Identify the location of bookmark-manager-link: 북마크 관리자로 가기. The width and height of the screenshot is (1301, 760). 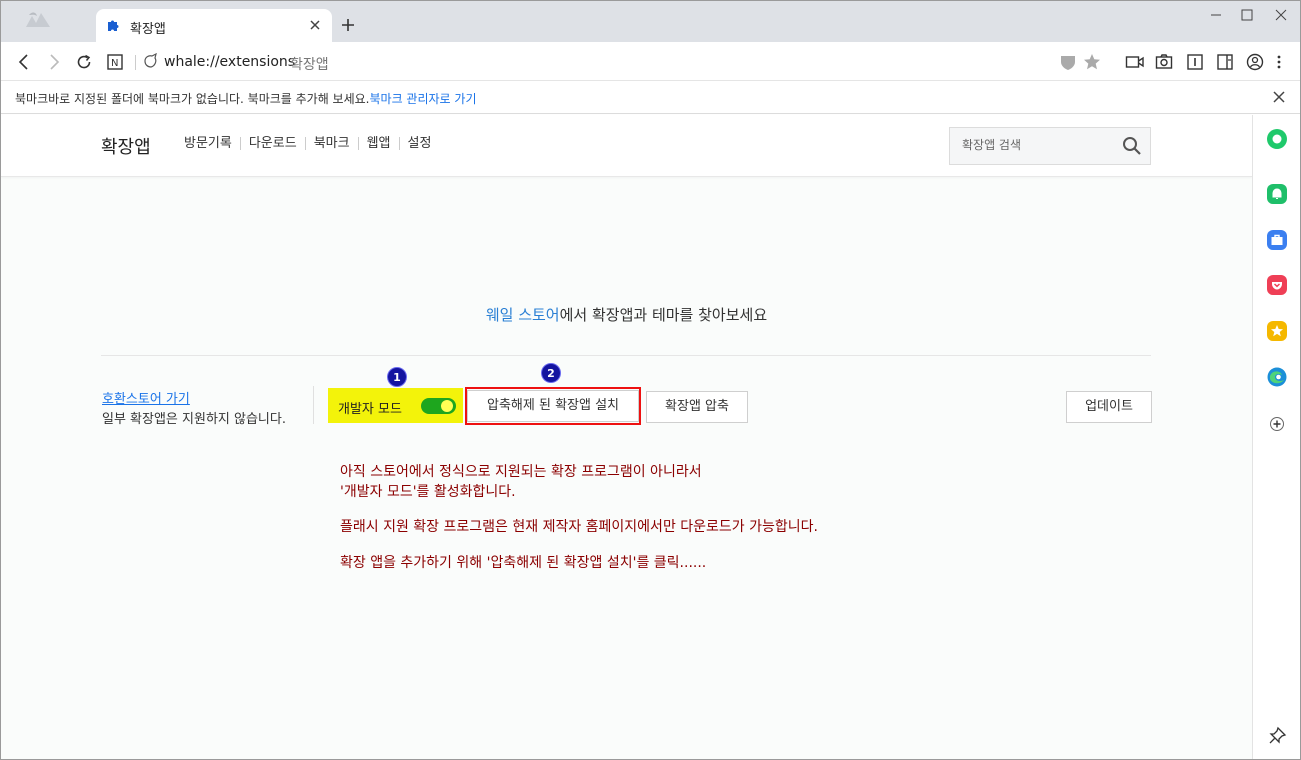
(423, 99).